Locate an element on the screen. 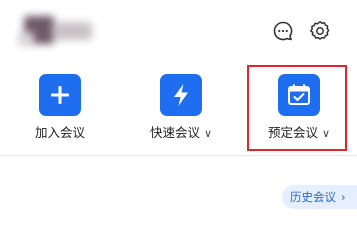 The width and height of the screenshot is (357, 242). join-meeting-label: 加入会议 is located at coordinates (59, 132).